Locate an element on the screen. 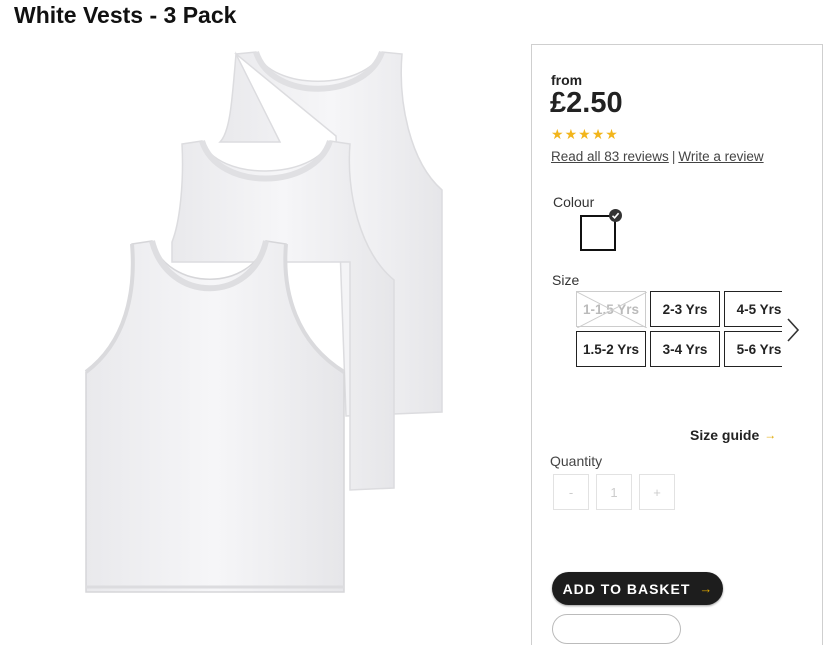 This screenshot has height=645, width=833. size-option-label: 2-3 Yrs is located at coordinates (685, 309).